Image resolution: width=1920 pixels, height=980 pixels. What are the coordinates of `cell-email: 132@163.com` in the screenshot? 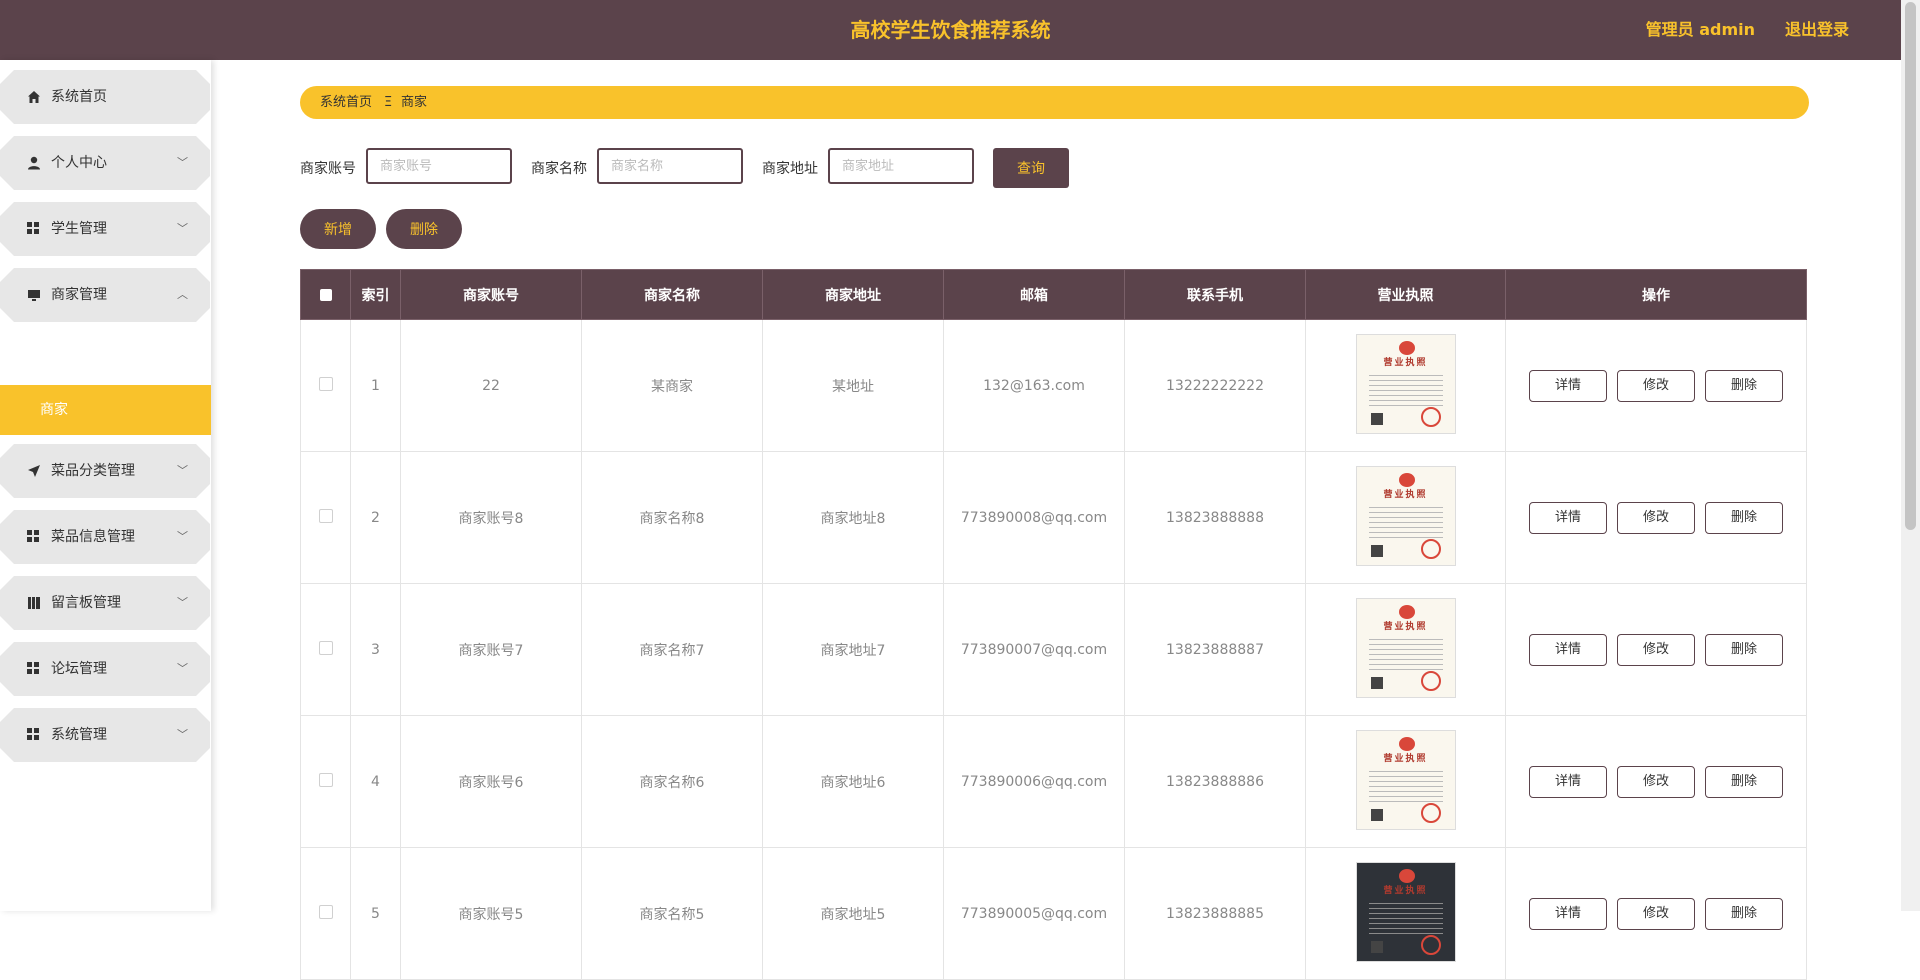 It's located at (1034, 385).